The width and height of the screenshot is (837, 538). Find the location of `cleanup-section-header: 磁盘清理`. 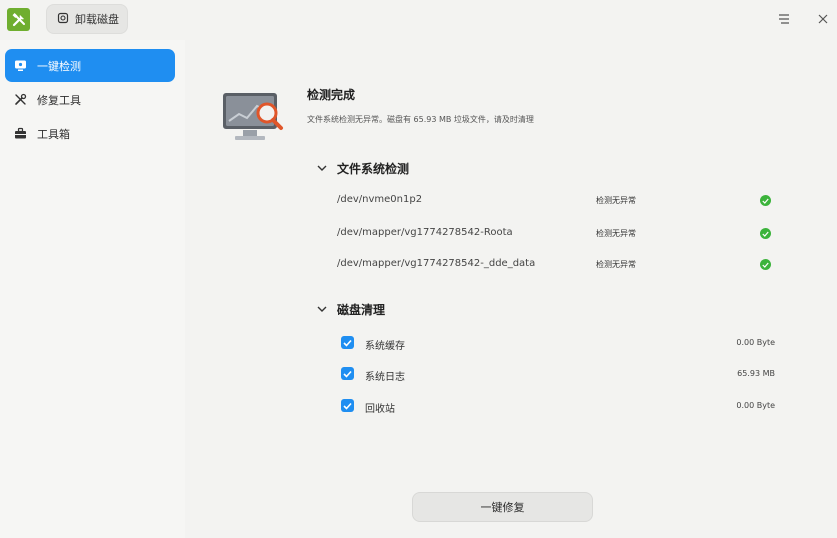

cleanup-section-header: 磁盘清理 is located at coordinates (351, 309).